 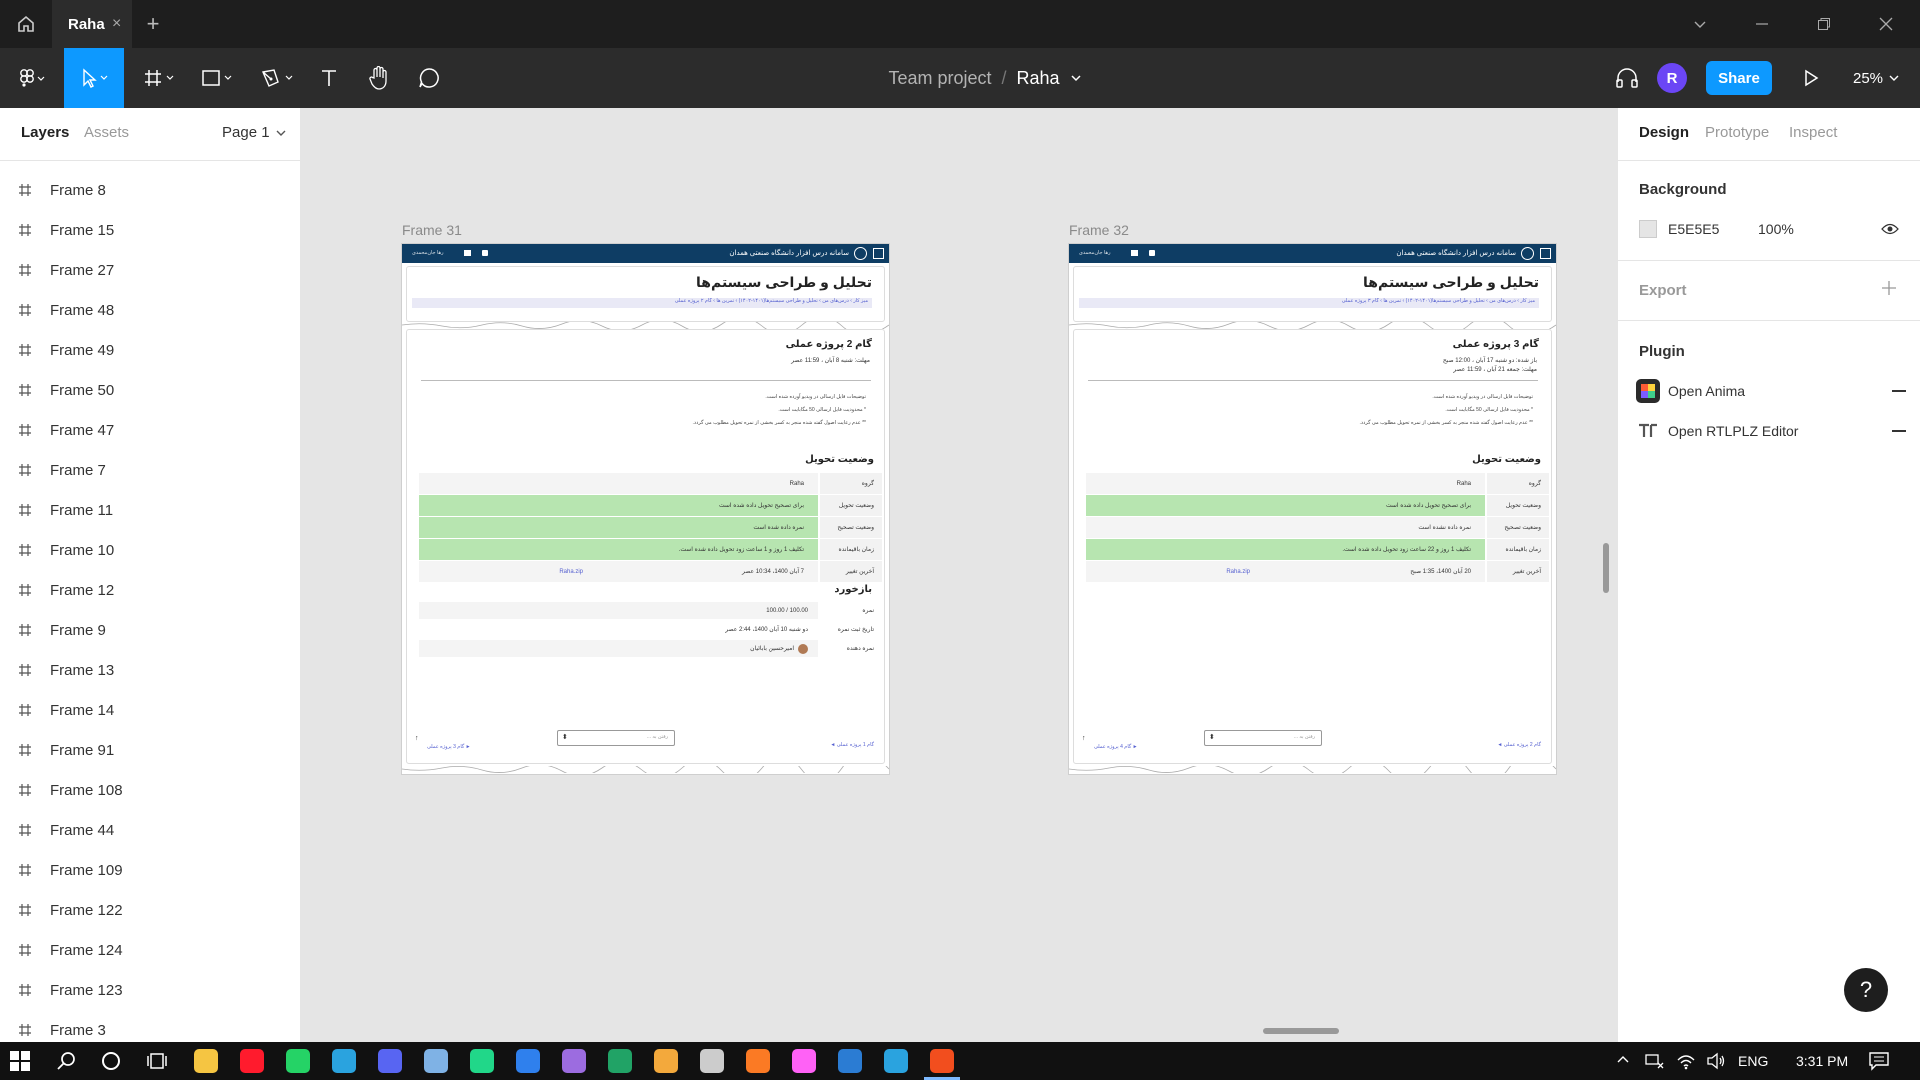 What do you see at coordinates (92, 24) in the screenshot?
I see `file-tab: Raha ×` at bounding box center [92, 24].